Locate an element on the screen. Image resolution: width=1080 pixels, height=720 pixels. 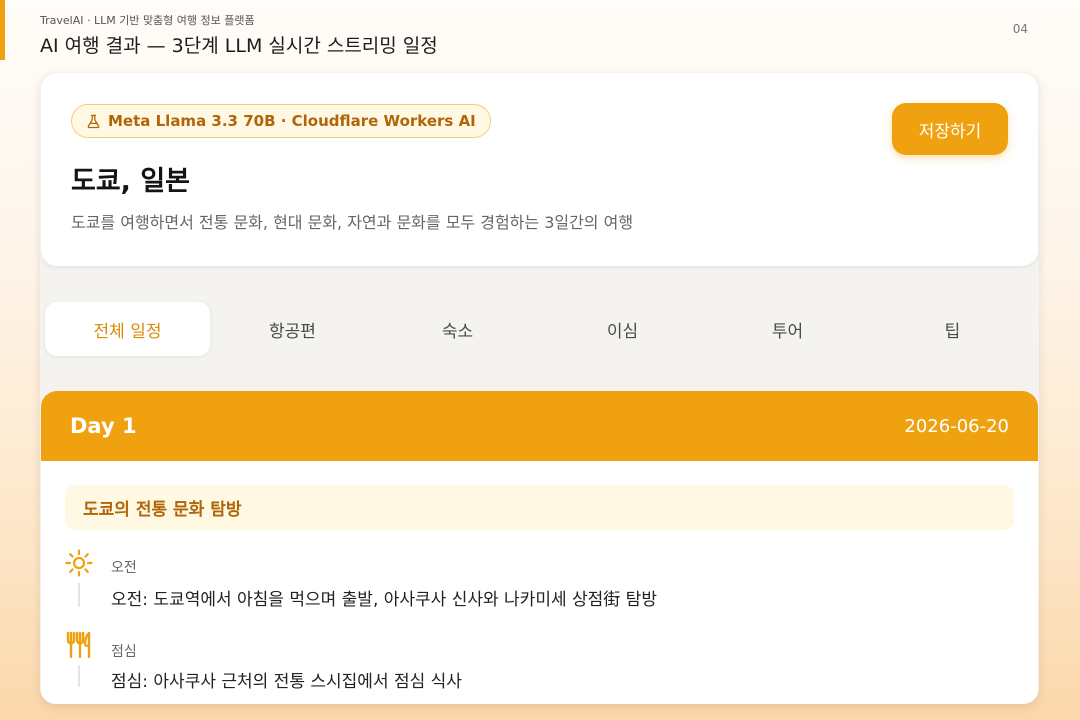
result-tabs: 전체 일정 항공편 숙소 이심 투어 팁 is located at coordinates (540, 329).